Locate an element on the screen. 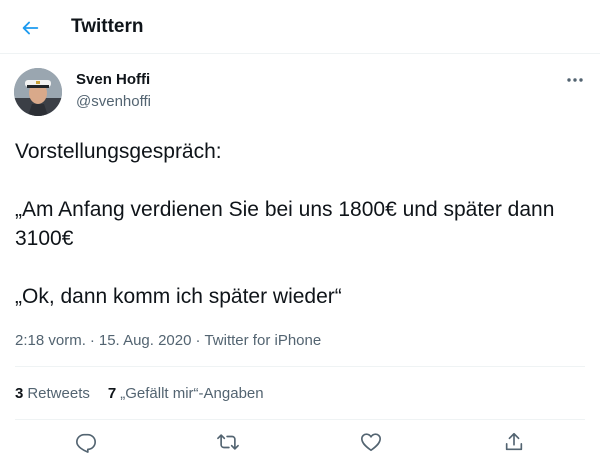 Image resolution: width=600 pixels, height=465 pixels. avatar-image is located at coordinates (38, 92).